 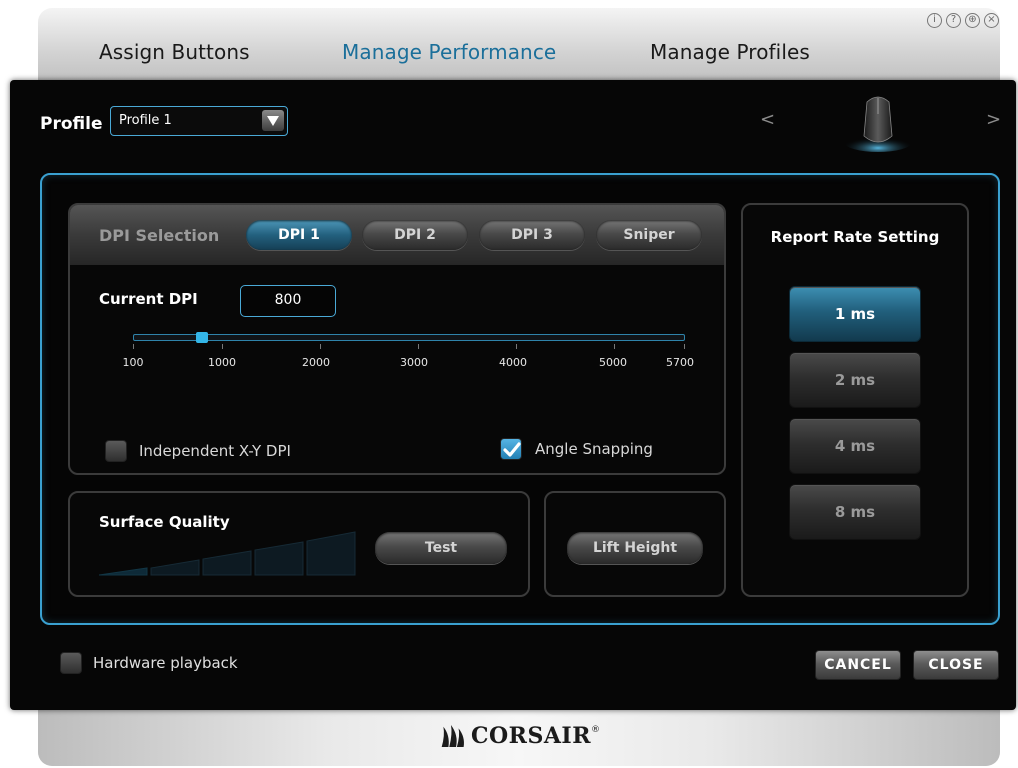 I want to click on angle-snapping-checkbox, so click(x=511, y=449).